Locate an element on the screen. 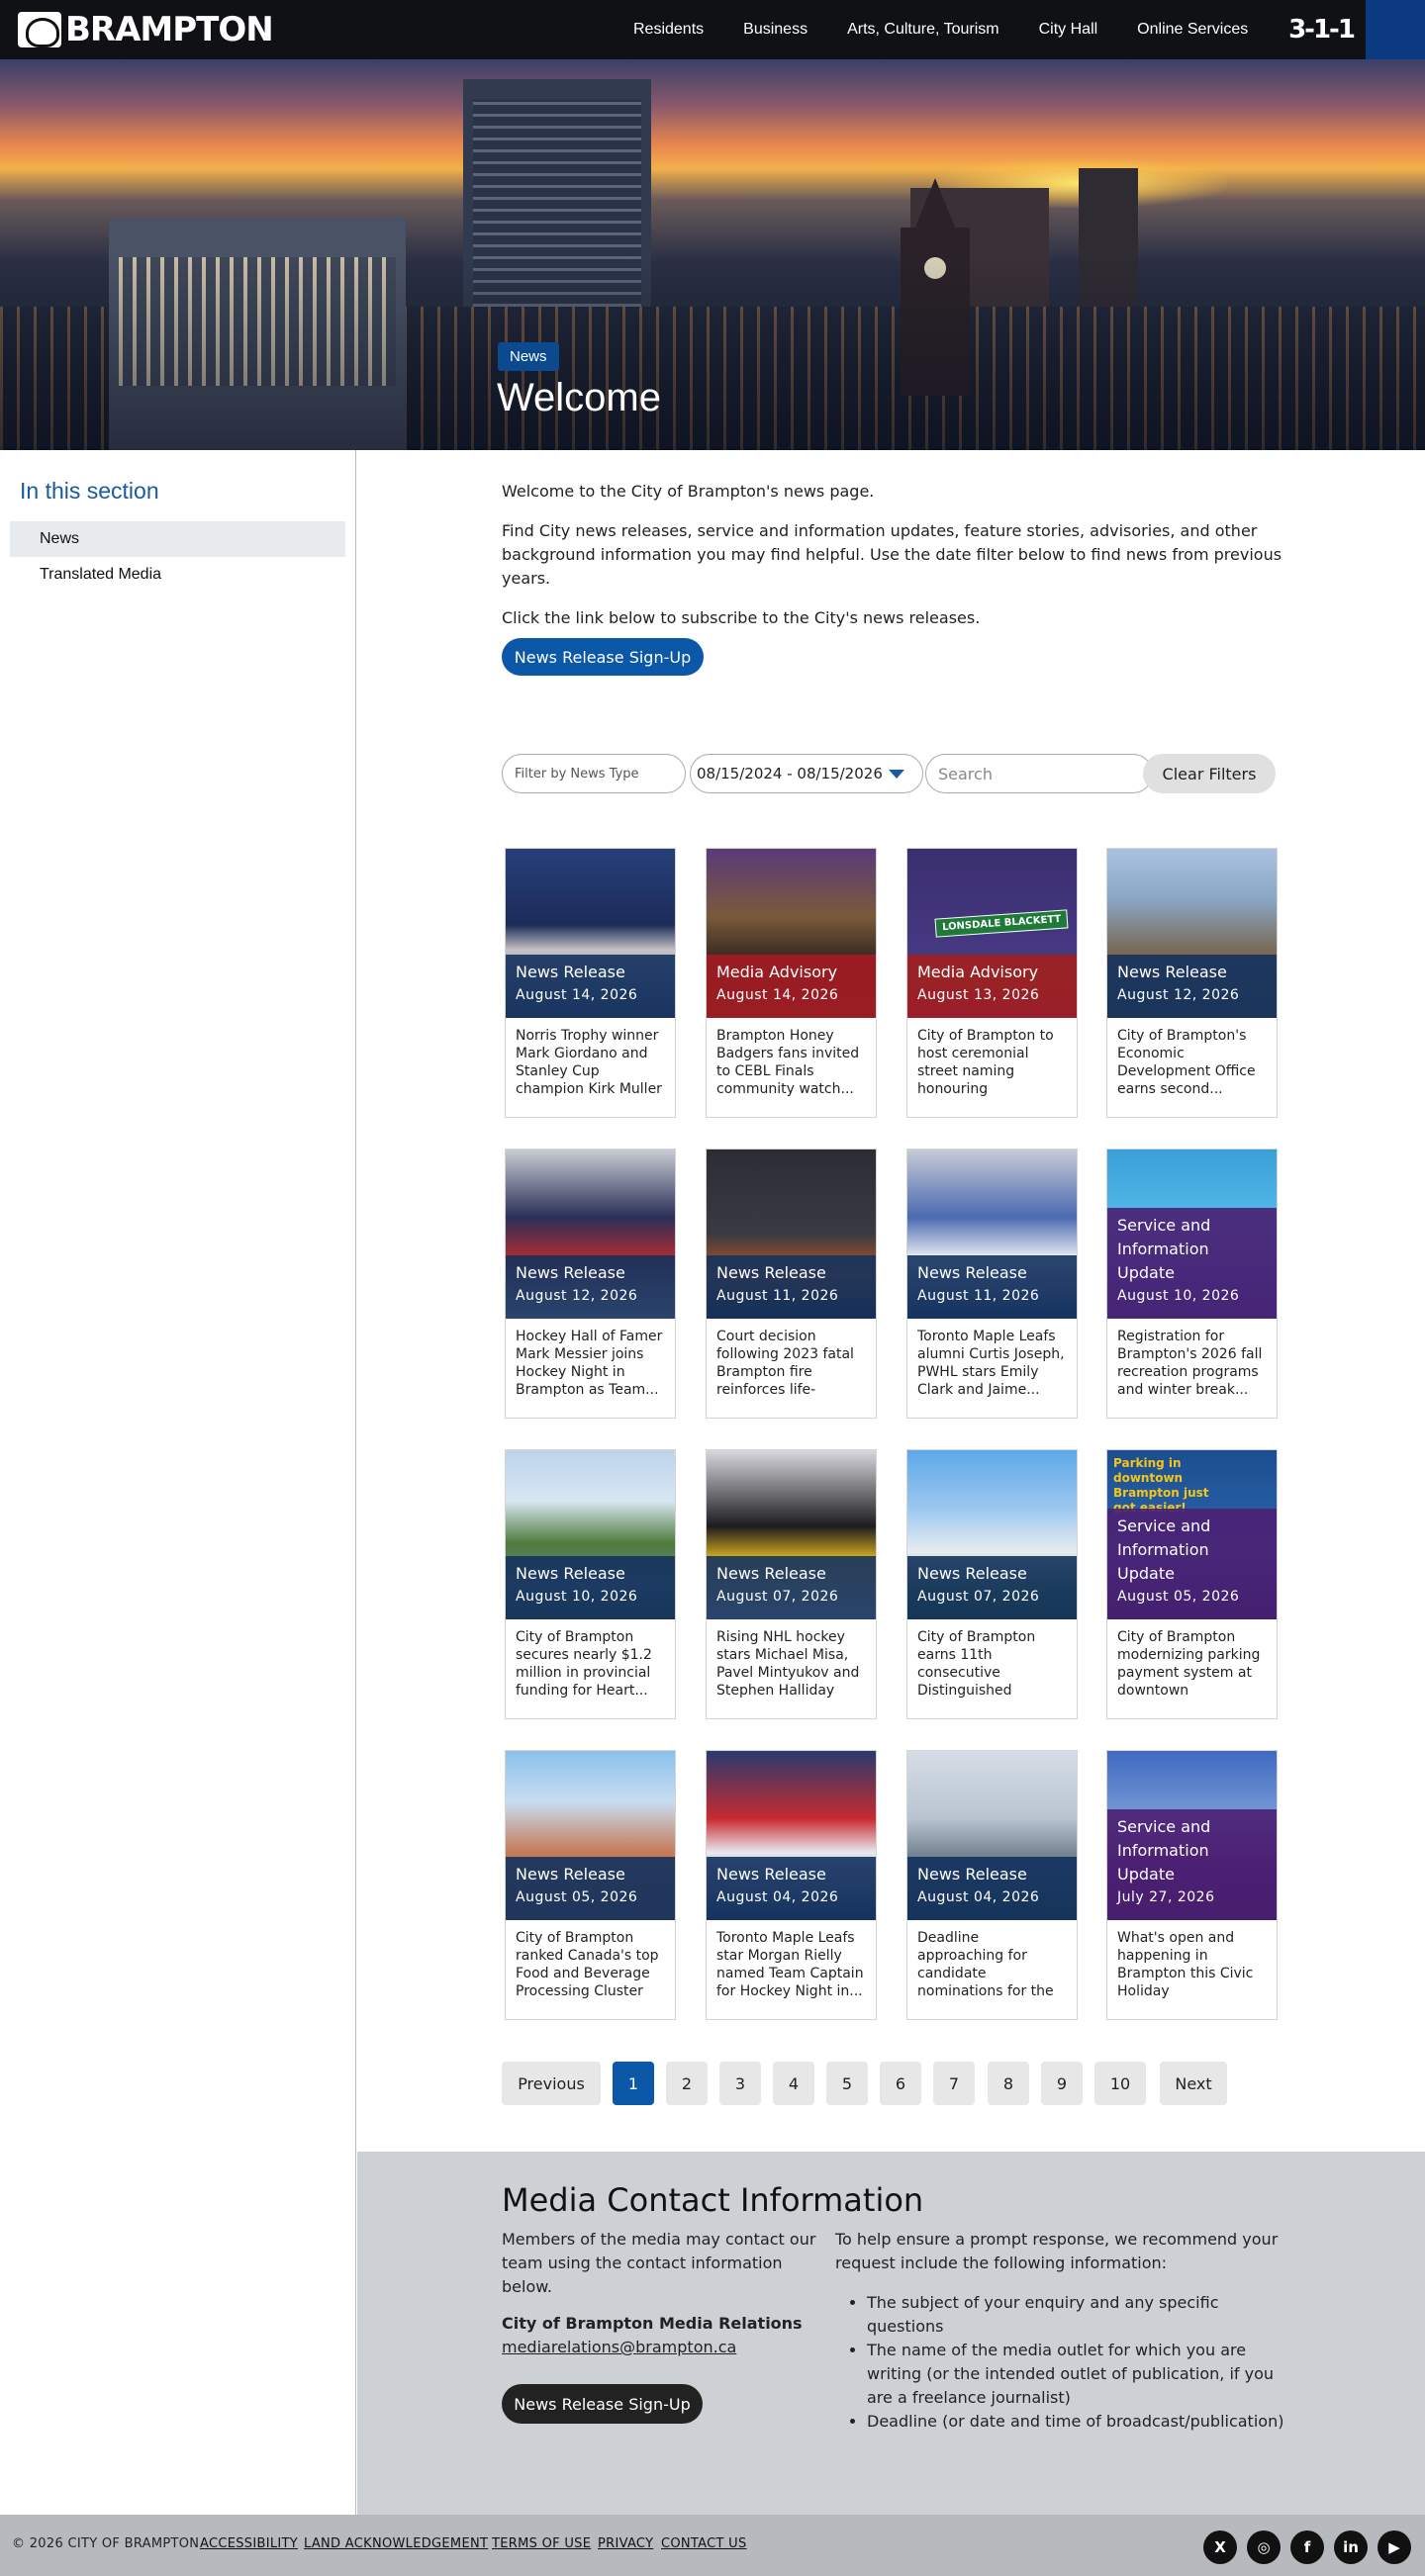  media-email-link: mediarelations@brampton.ca is located at coordinates (619, 2347).